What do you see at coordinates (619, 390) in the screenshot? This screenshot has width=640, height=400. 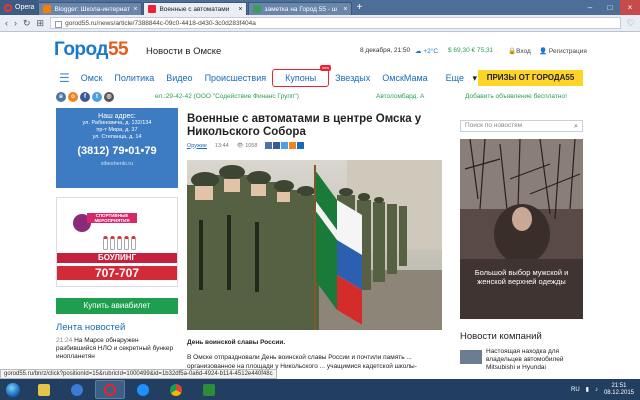 I see `clock: 21:51 08.12.2015` at bounding box center [619, 390].